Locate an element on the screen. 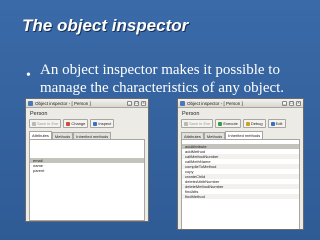  list-item: parent is located at coordinates (87, 170).